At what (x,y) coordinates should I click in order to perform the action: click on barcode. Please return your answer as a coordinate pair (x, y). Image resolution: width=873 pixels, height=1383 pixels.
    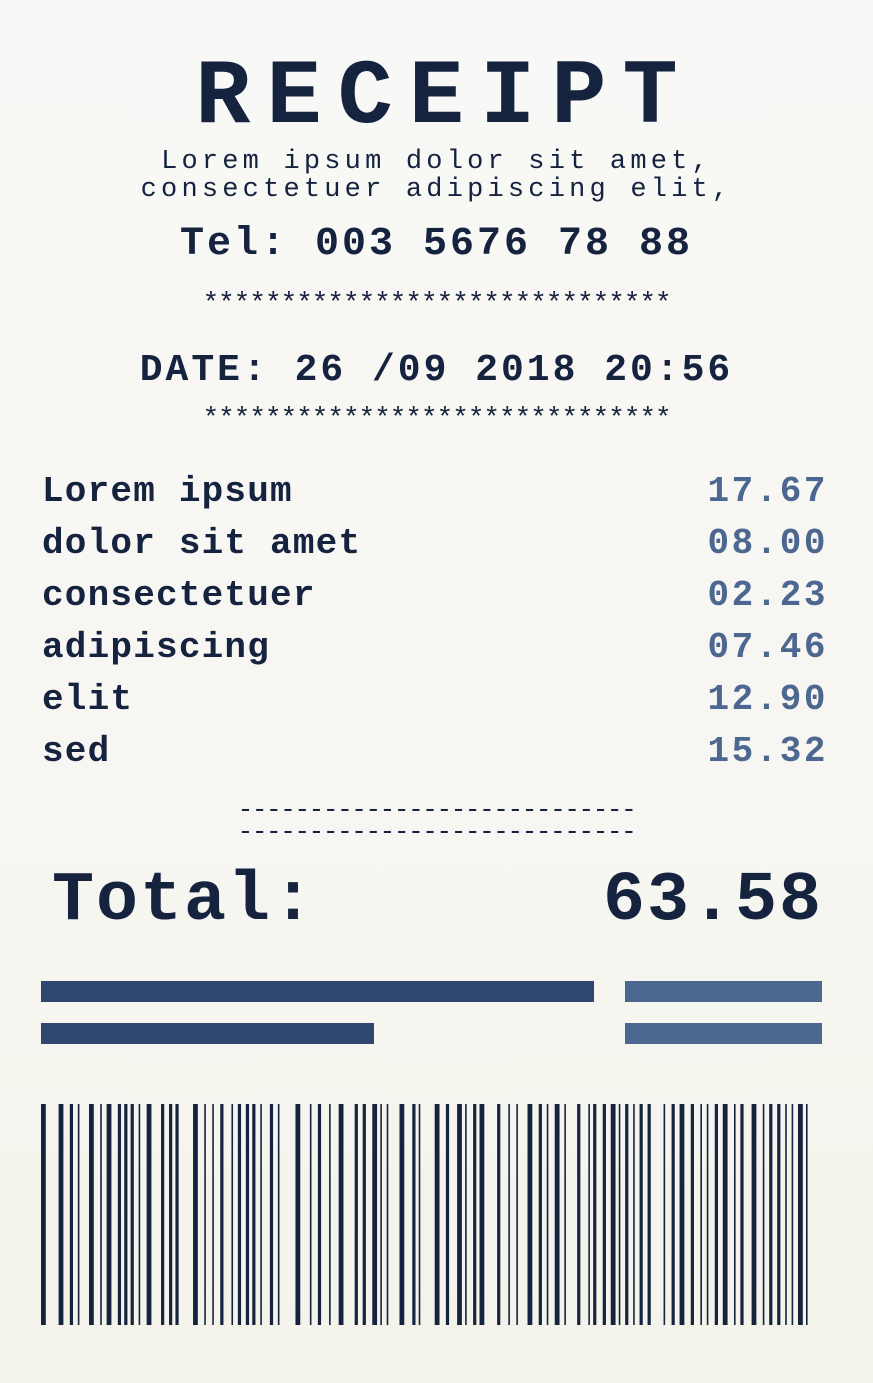
    Looking at the image, I should click on (424, 1214).